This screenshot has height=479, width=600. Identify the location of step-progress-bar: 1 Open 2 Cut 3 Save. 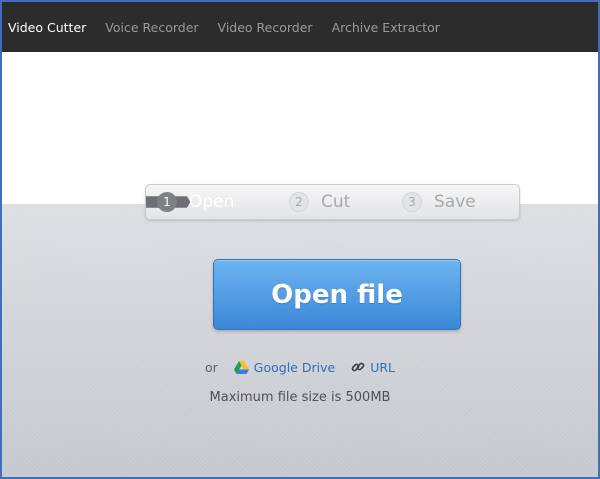
(332, 202).